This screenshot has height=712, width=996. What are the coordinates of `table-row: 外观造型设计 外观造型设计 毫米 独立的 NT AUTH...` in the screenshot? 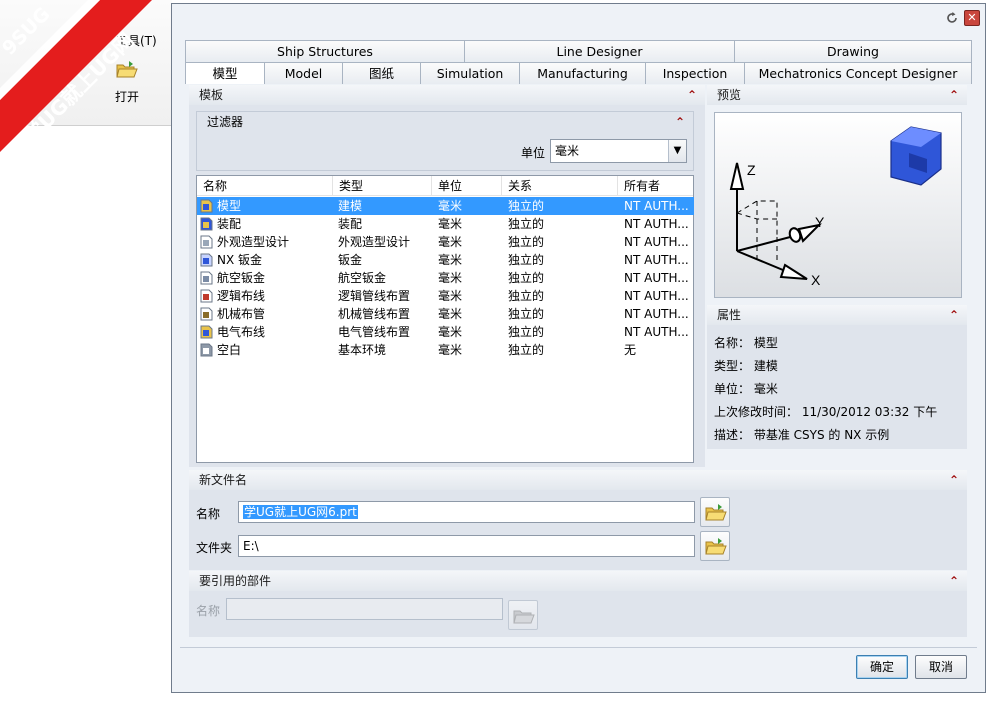 It's located at (445, 242).